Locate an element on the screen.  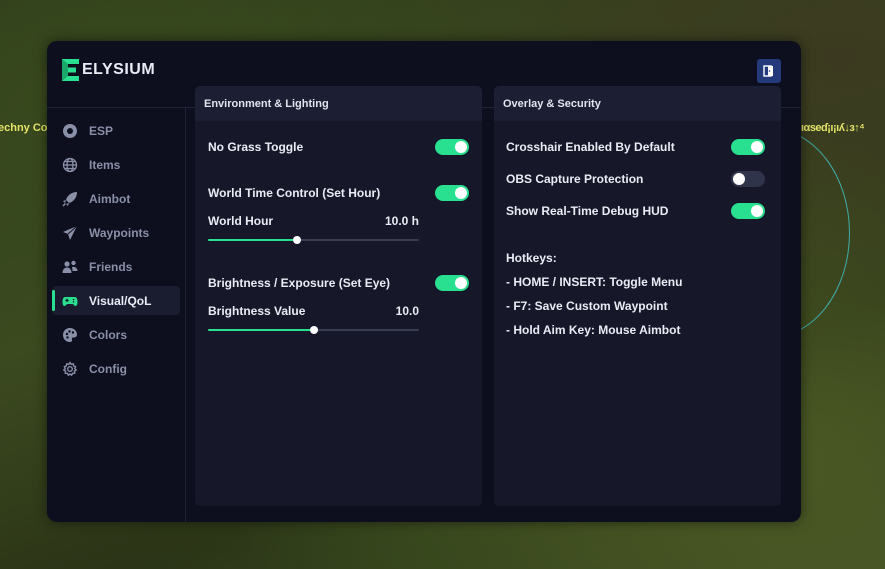
world-hour-value: 10.0 h is located at coordinates (401, 221).